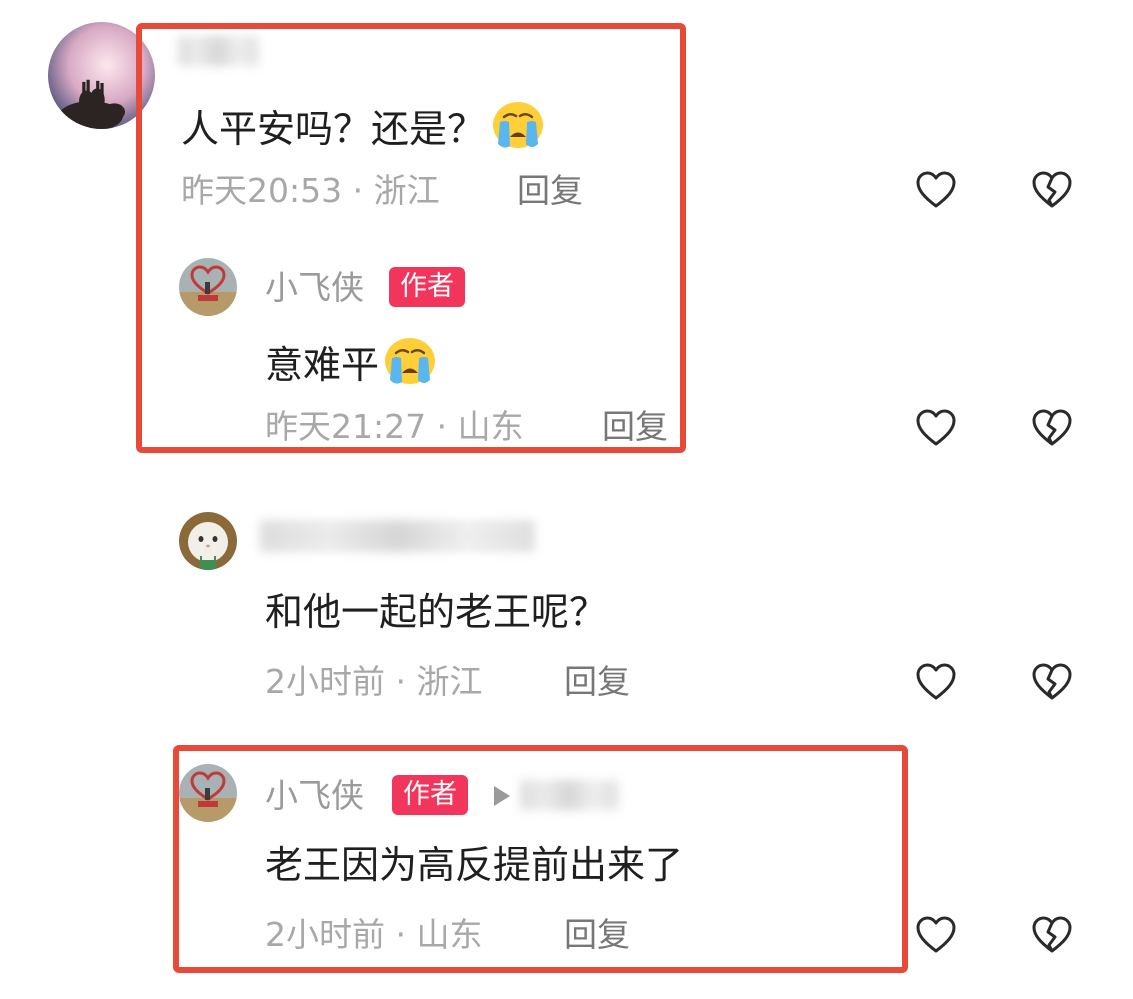 This screenshot has width=1133, height=999. Describe the element at coordinates (436, 612) in the screenshot. I see `comment-text: 和他一起的老王呢？` at that location.